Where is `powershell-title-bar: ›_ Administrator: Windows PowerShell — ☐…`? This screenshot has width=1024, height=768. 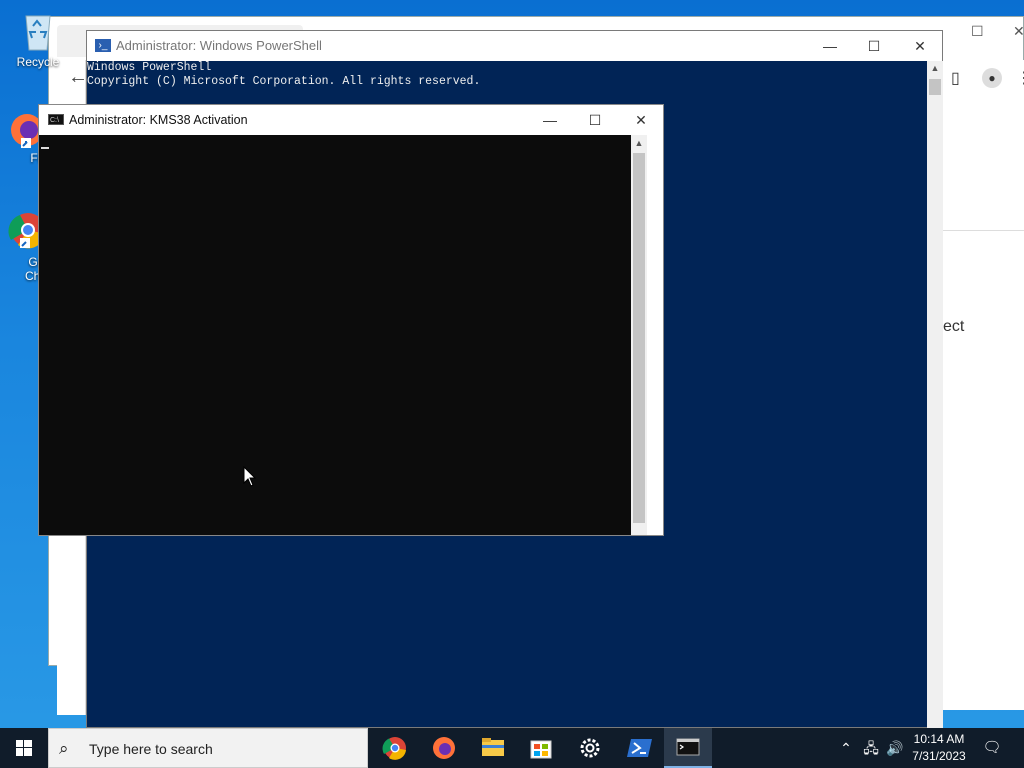 powershell-title-bar: ›_ Administrator: Windows PowerShell — ☐… is located at coordinates (514, 46).